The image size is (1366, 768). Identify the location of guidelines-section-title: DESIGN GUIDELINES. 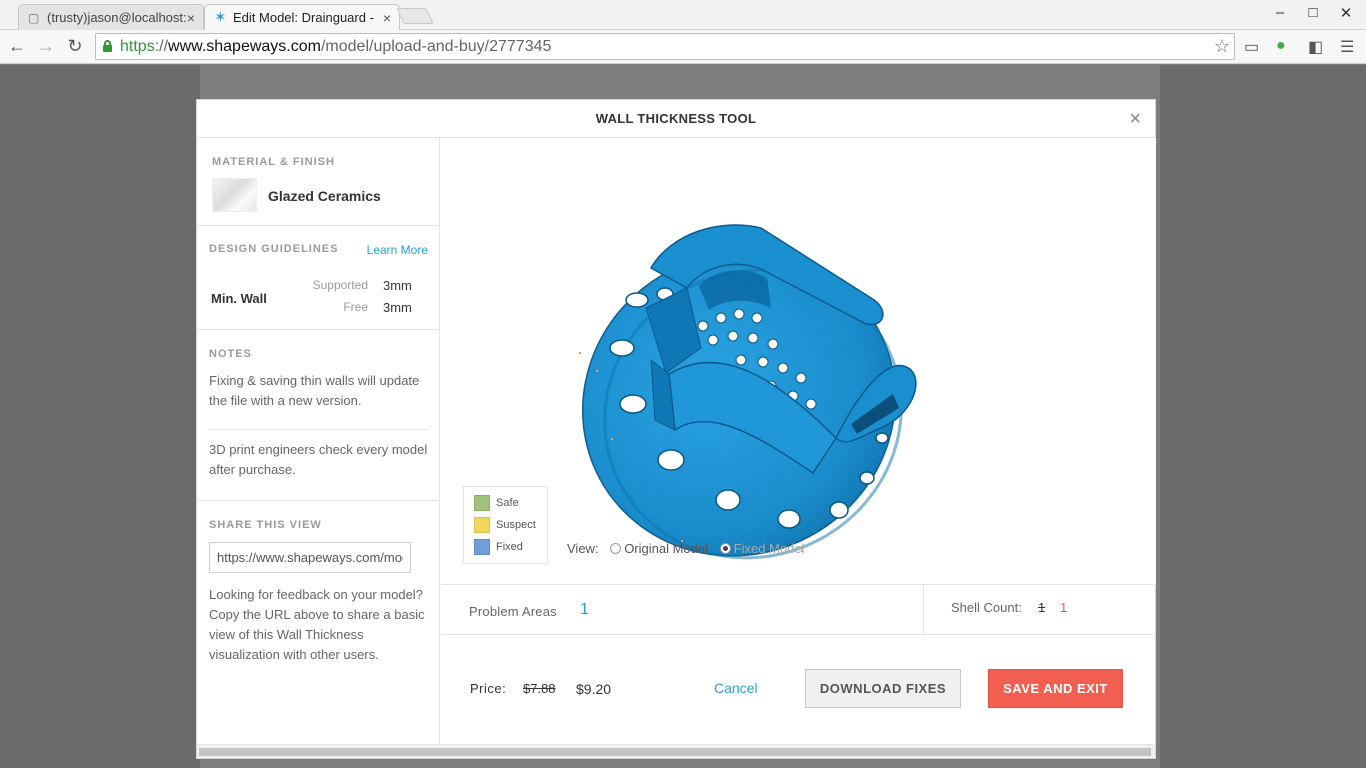
(274, 249).